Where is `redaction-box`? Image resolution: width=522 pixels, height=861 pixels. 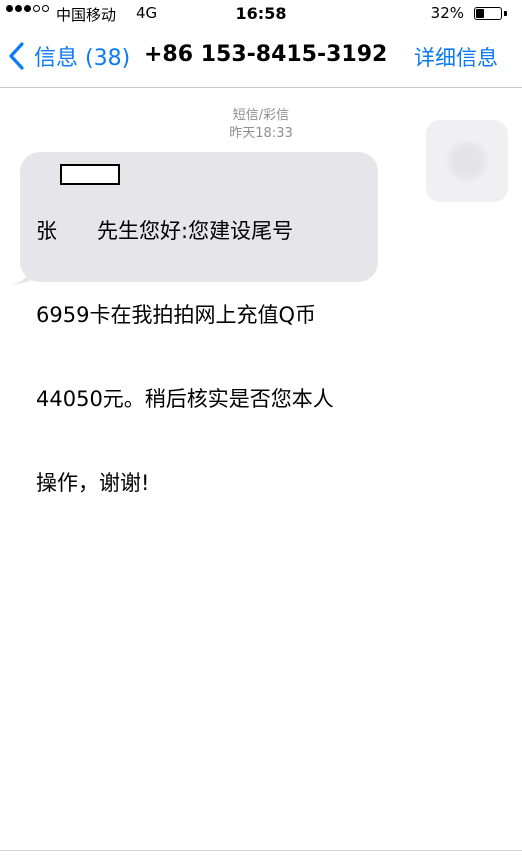
redaction-box is located at coordinates (90, 174).